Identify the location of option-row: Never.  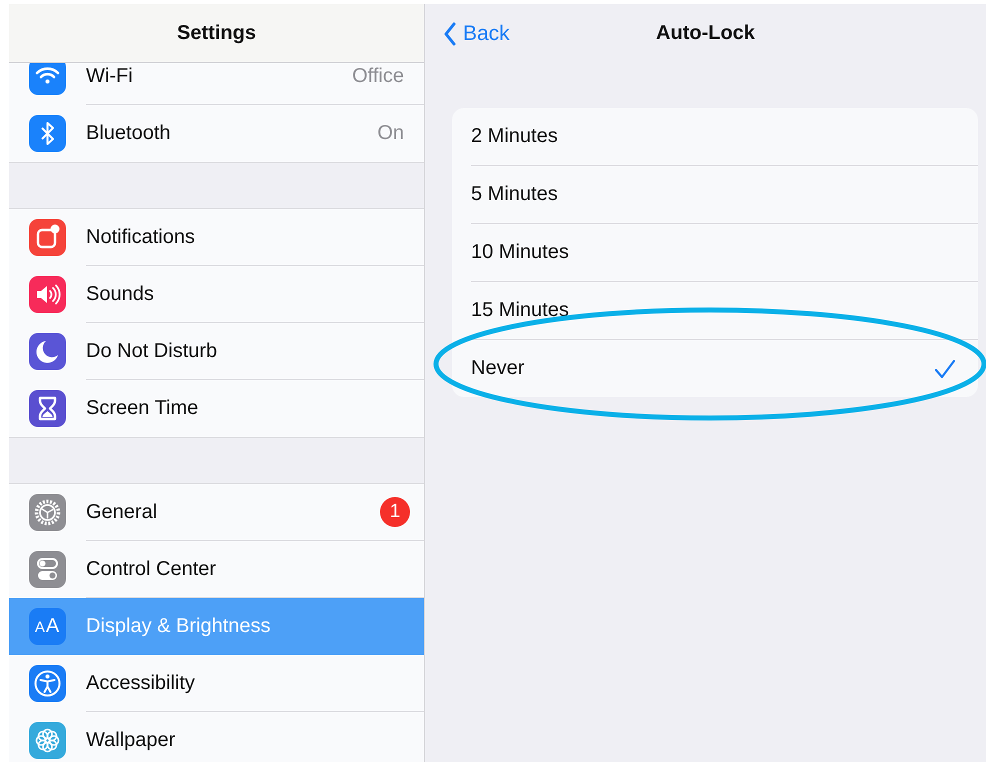
(724, 368).